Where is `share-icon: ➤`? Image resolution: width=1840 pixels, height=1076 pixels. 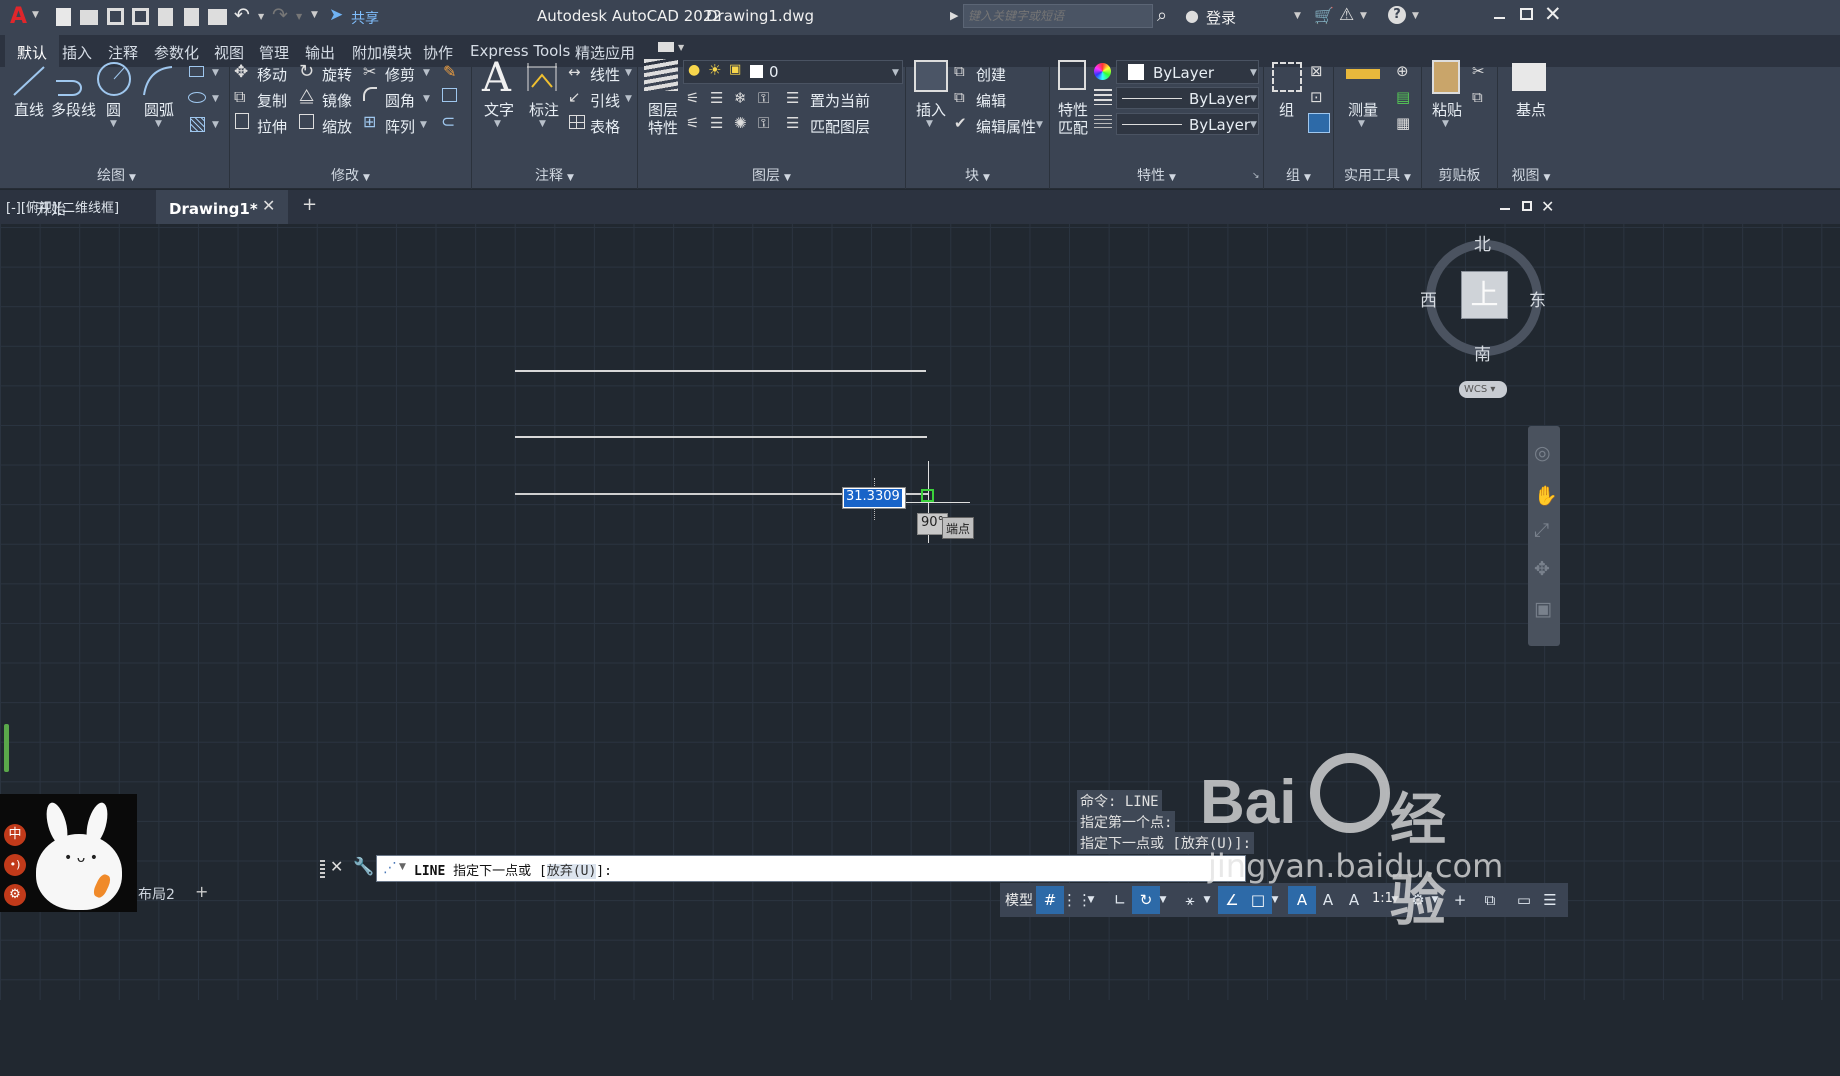 share-icon: ➤ is located at coordinates (336, 15).